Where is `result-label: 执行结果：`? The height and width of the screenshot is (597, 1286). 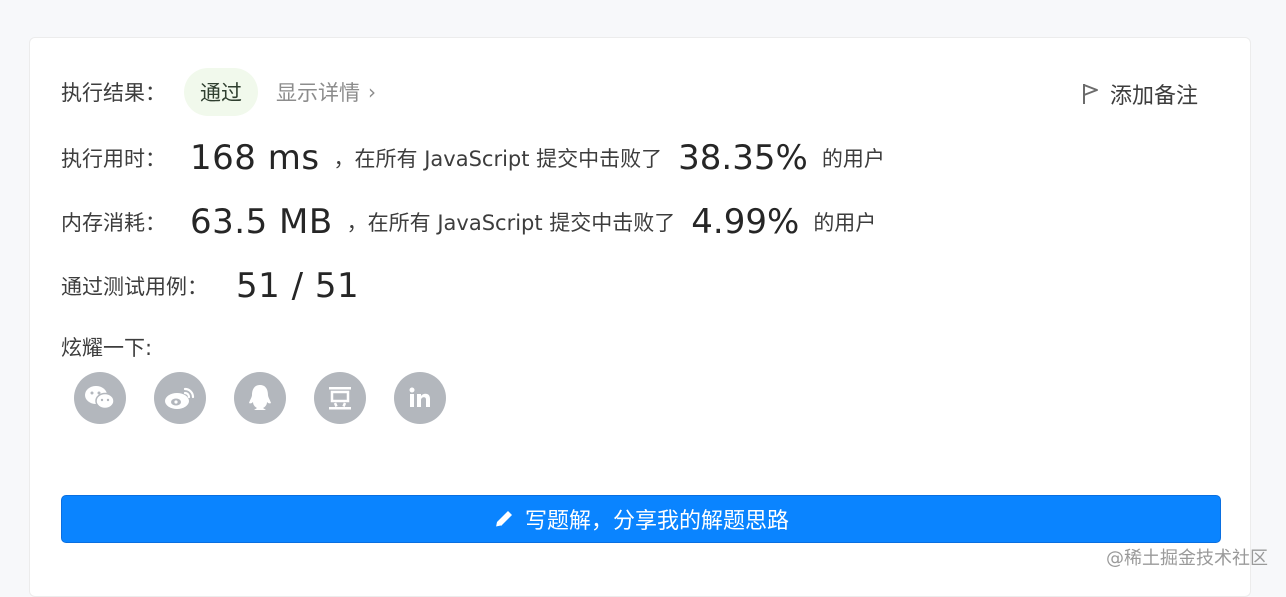
result-label: 执行结果： is located at coordinates (113, 92).